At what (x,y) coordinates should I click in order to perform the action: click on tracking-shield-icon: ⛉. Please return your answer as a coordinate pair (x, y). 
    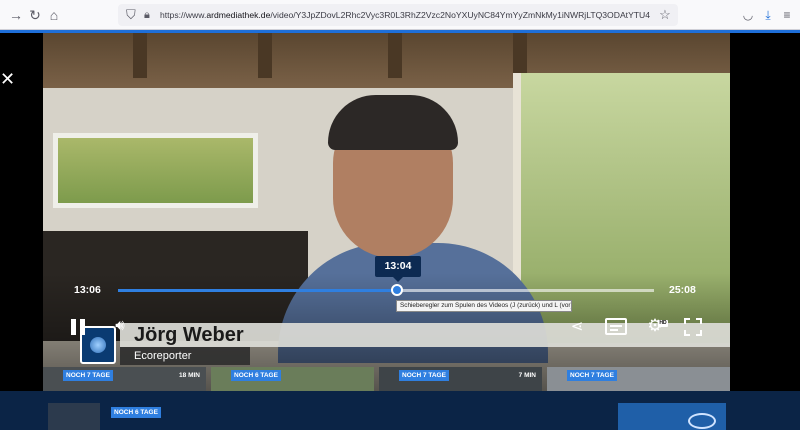
    Looking at the image, I should click on (133, 15).